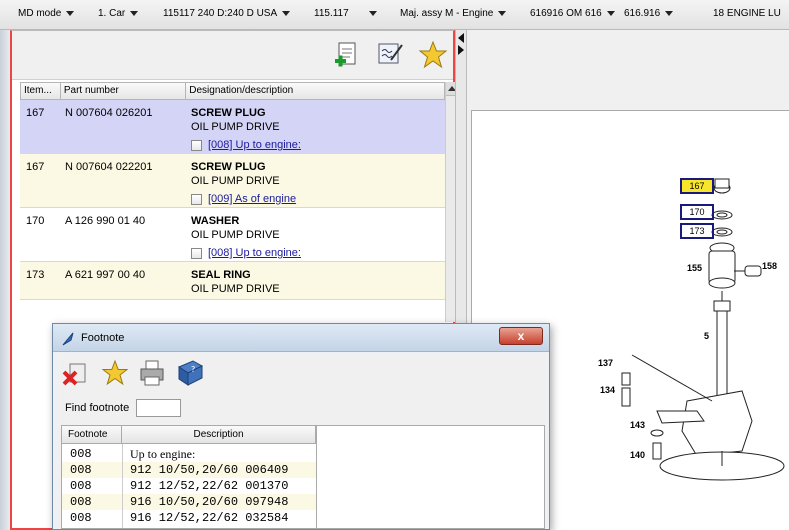 The image size is (789, 530). What do you see at coordinates (461, 50) in the screenshot?
I see `expand-right-icon` at bounding box center [461, 50].